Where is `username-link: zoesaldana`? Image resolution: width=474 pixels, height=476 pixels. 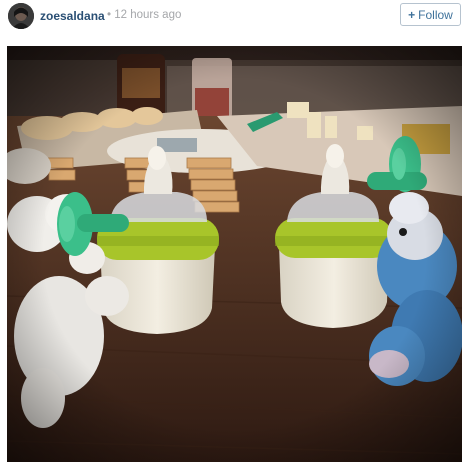 username-link: zoesaldana is located at coordinates (72, 16).